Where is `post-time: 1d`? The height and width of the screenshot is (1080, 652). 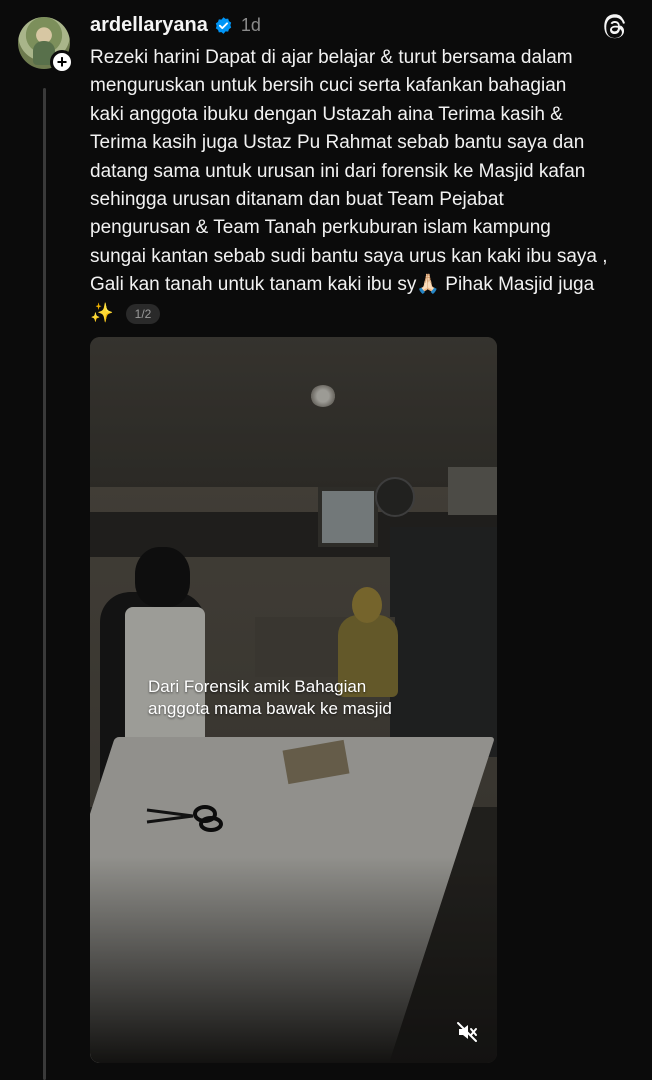
post-time: 1d is located at coordinates (250, 25).